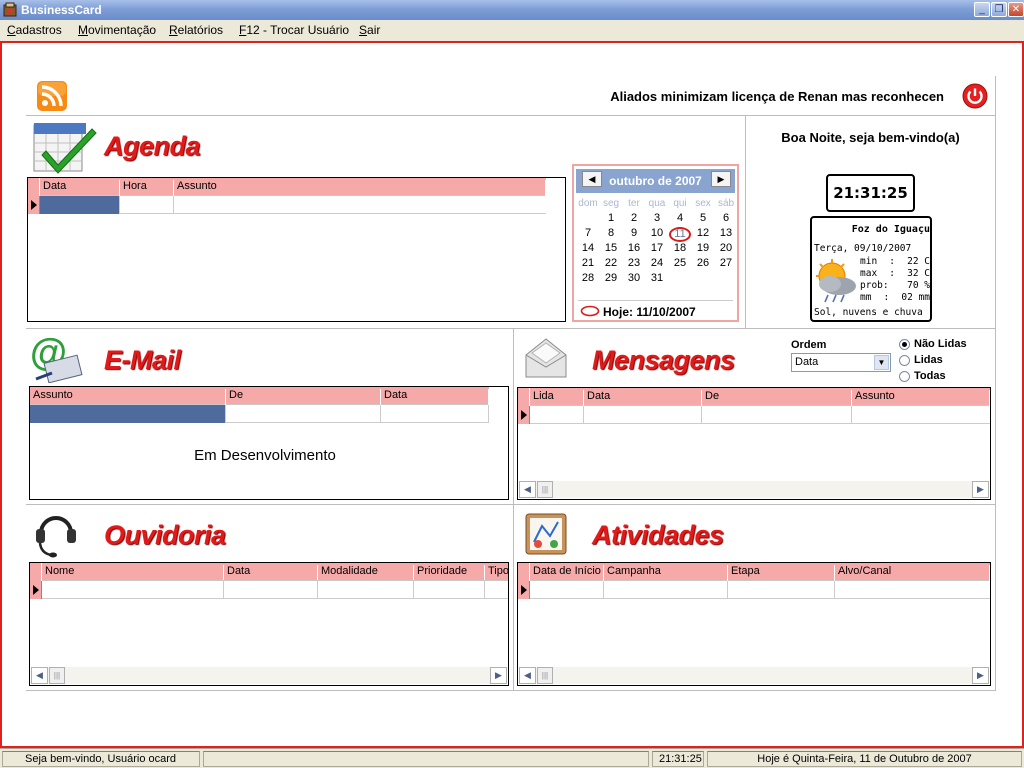  Describe the element at coordinates (726, 263) in the screenshot. I see `calendar-day: 27` at that location.